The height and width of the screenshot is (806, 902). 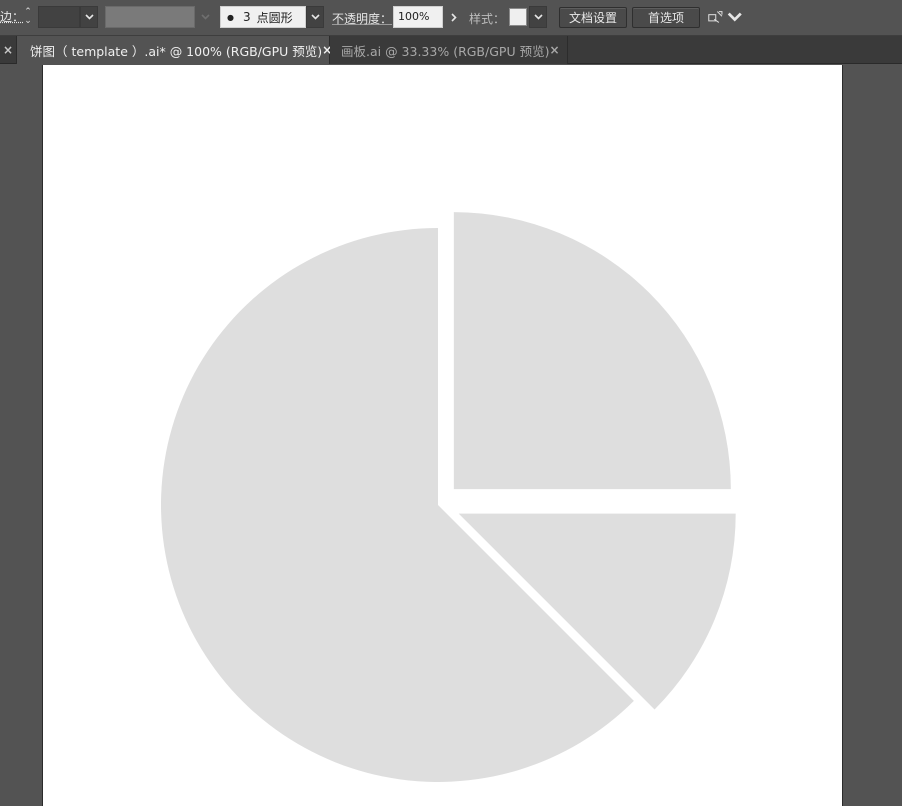 I want to click on pie-slice-quarter, so click(x=592, y=351).